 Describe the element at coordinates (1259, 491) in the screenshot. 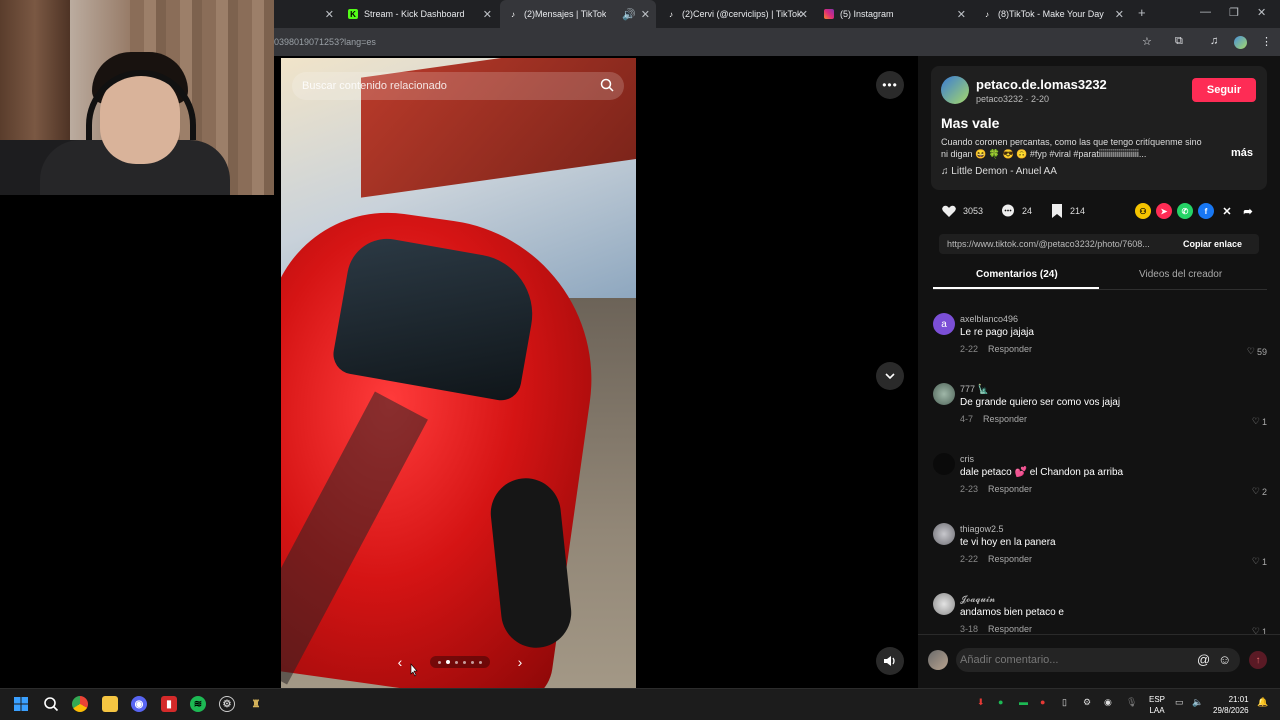

I see `comment-like-button: ♡ 2` at that location.